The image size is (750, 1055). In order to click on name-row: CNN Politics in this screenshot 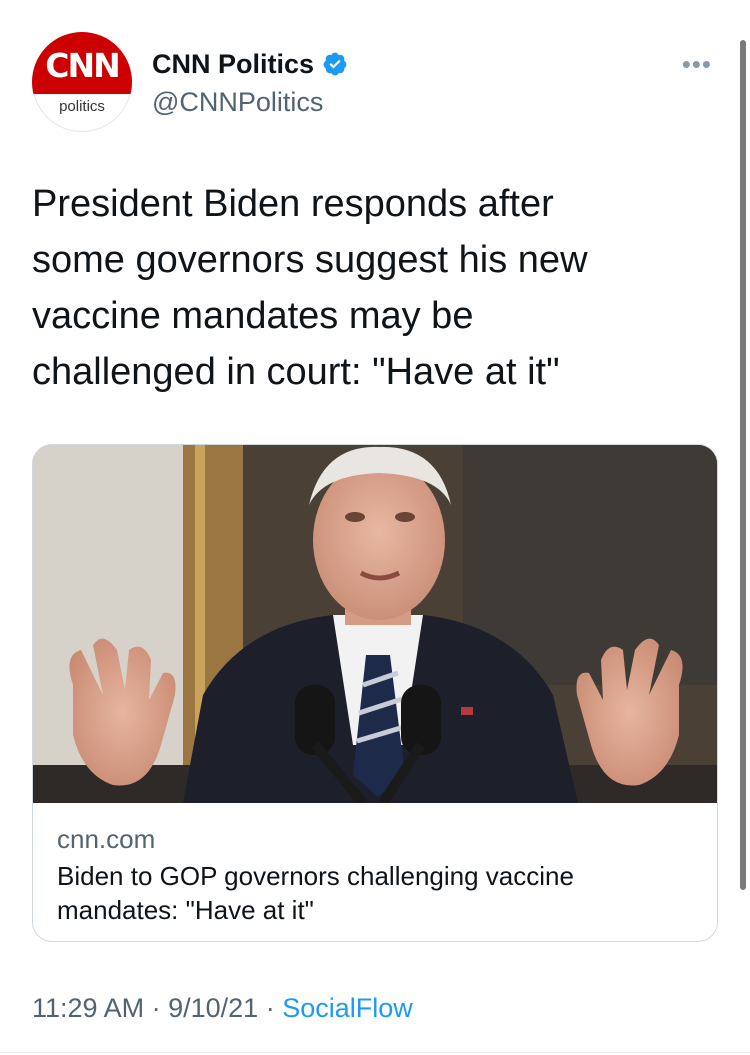, I will do `click(250, 64)`.